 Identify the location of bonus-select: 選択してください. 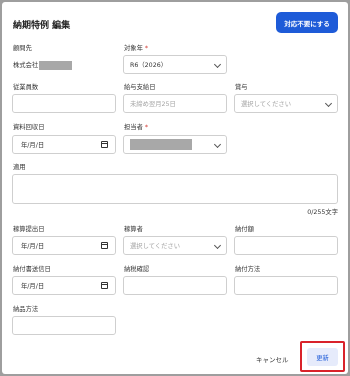
(286, 103).